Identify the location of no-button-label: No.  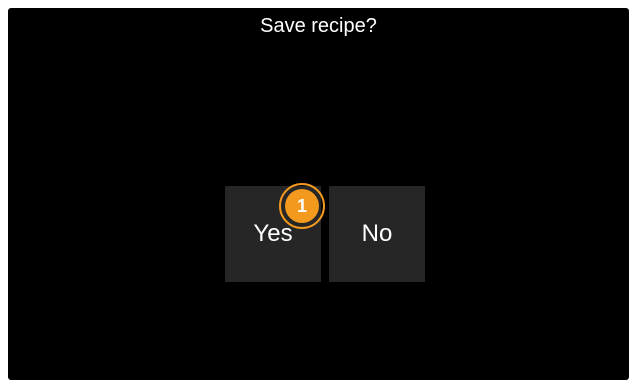
(377, 233).